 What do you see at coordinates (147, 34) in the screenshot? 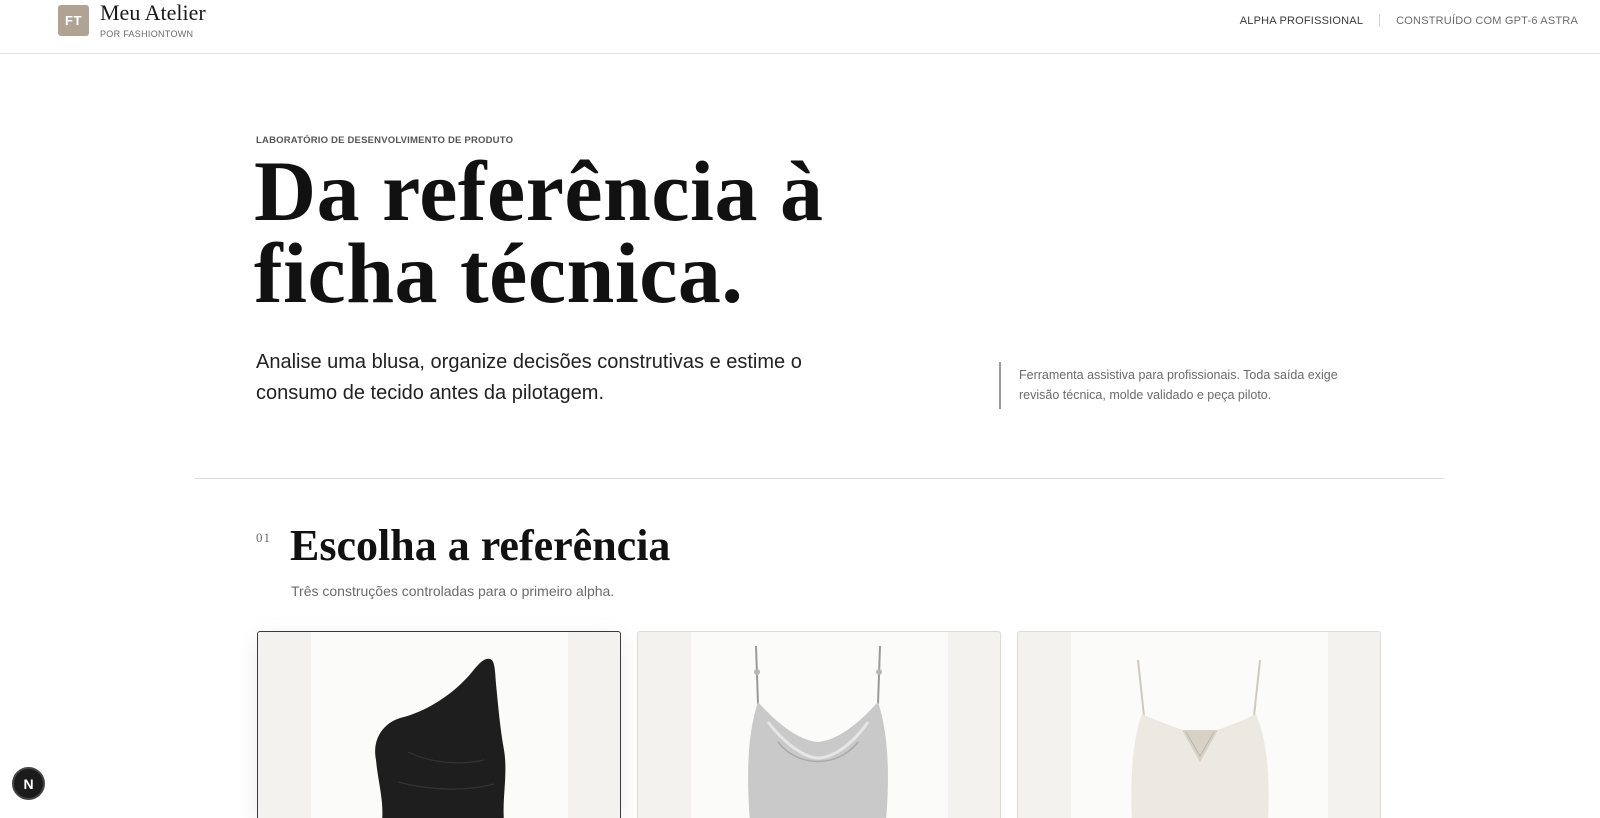
I see `brand-subtitle: POR FASHIONTOWN` at bounding box center [147, 34].